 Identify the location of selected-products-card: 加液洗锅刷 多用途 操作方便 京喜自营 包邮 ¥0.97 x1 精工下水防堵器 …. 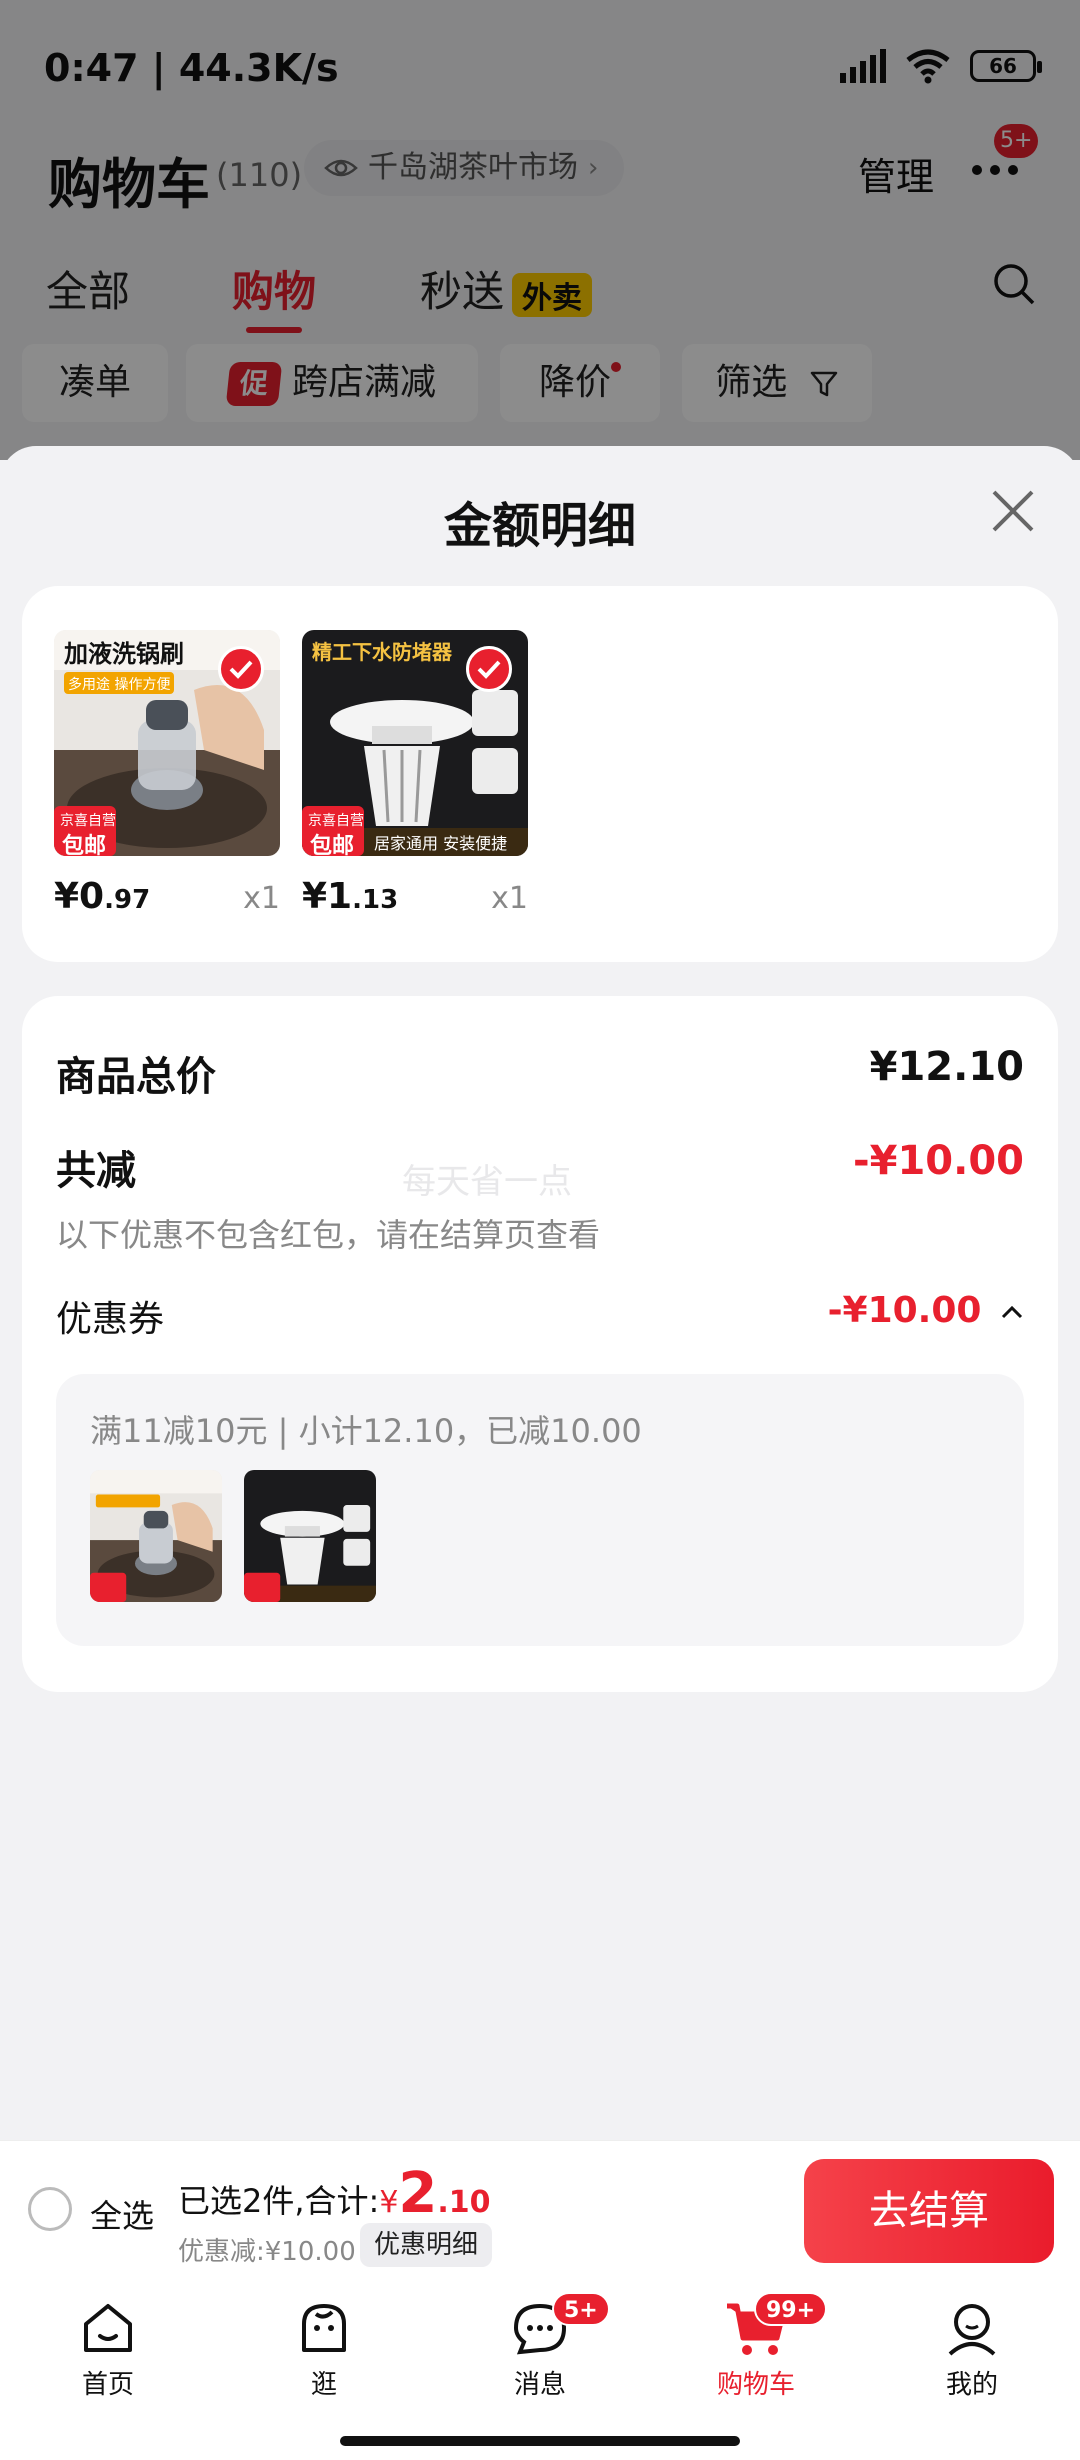
(540, 774).